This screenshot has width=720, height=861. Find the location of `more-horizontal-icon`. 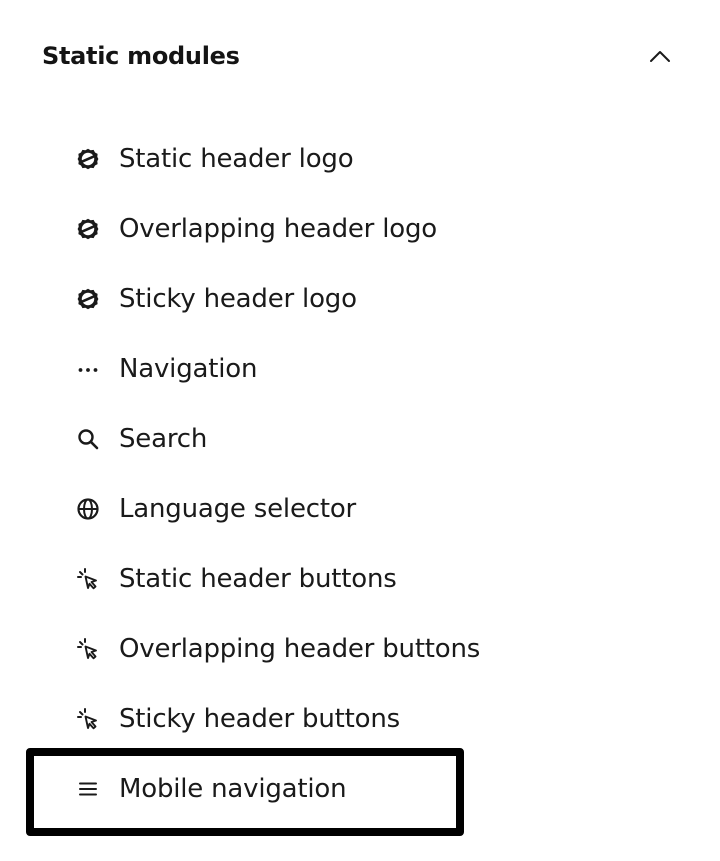

more-horizontal-icon is located at coordinates (88, 369).